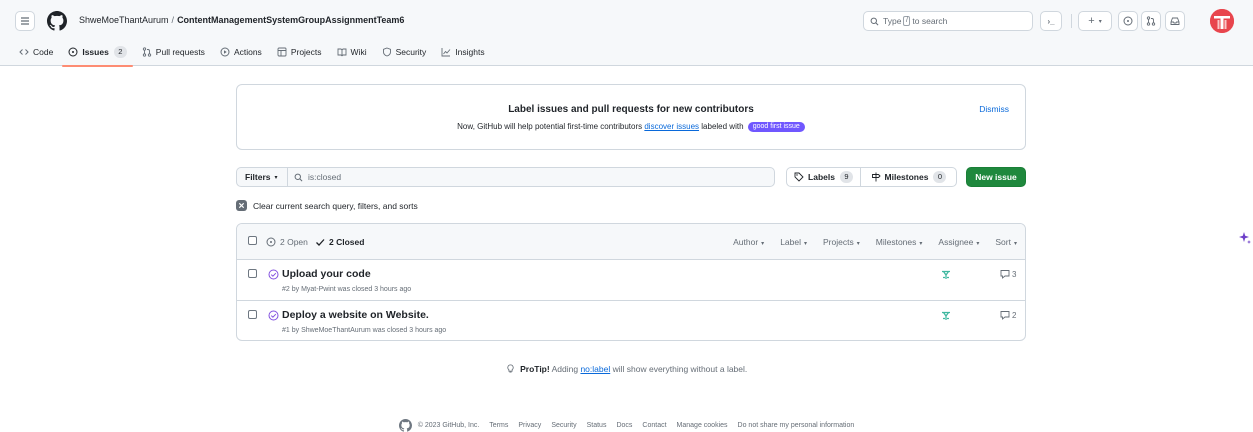 This screenshot has height=432, width=1253. I want to click on comment-icon, so click(1005, 274).